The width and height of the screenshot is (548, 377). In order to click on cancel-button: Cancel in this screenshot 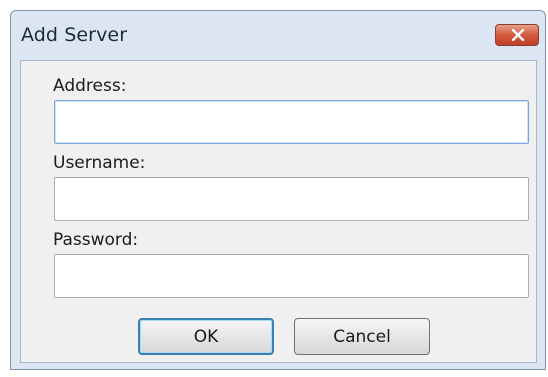, I will do `click(362, 336)`.